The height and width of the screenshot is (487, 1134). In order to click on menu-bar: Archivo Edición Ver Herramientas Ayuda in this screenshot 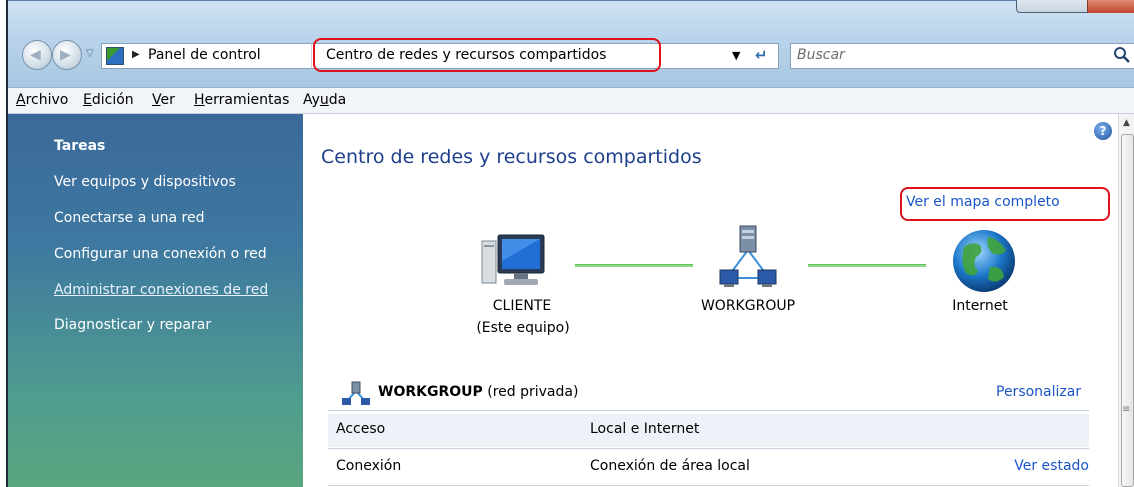, I will do `click(571, 100)`.